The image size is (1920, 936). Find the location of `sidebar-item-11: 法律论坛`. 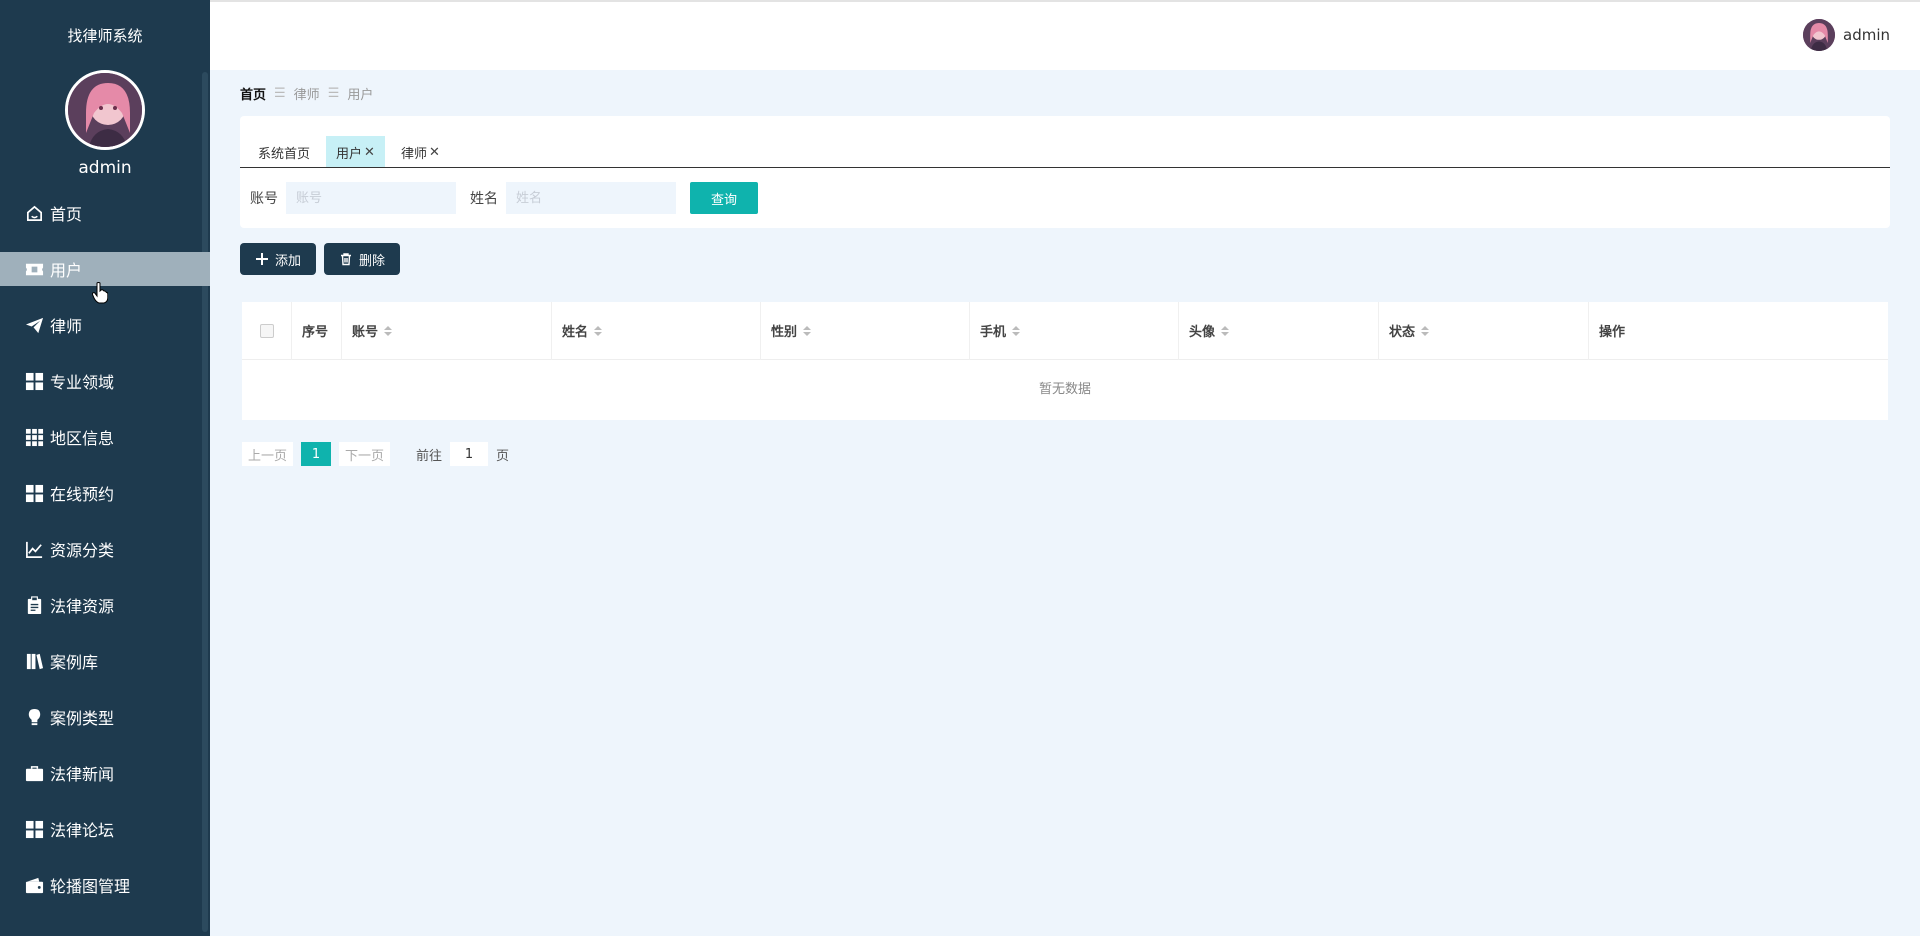

sidebar-item-11: 法律论坛 is located at coordinates (105, 829).